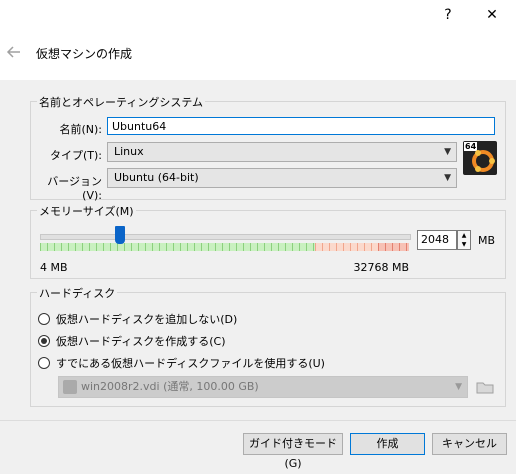 This screenshot has width=516, height=474. Describe the element at coordinates (301, 126) in the screenshot. I see `name-input: Ubuntu64` at that location.